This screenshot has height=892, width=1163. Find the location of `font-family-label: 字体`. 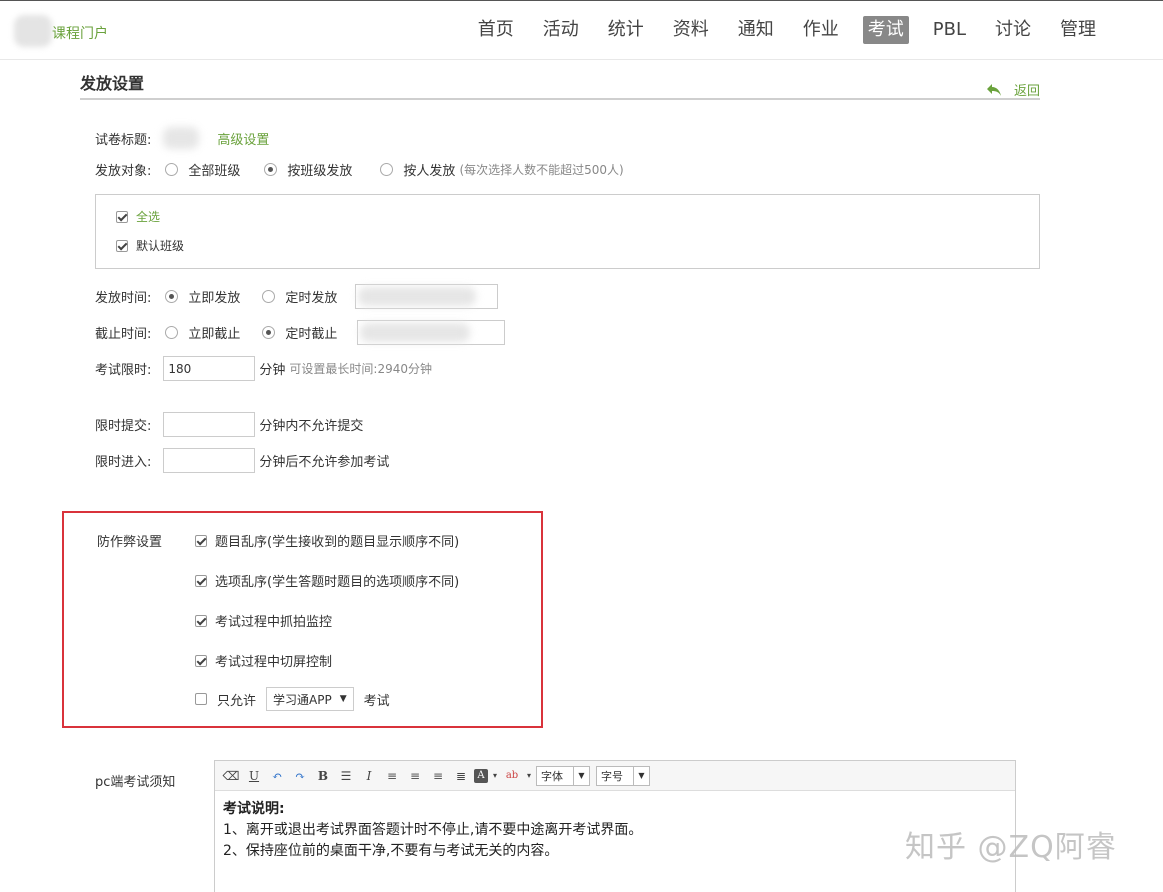

font-family-label: 字体 is located at coordinates (552, 776).